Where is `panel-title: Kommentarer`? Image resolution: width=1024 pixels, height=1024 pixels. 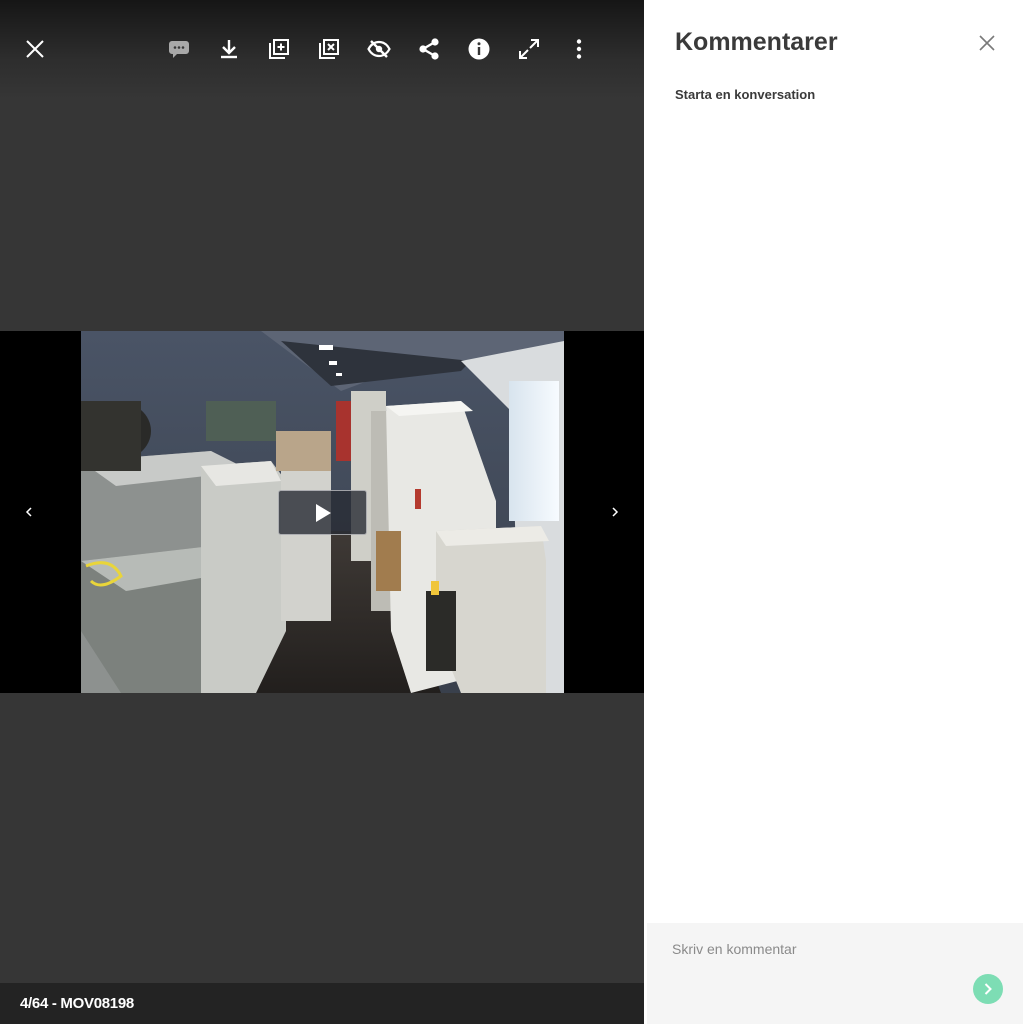 panel-title: Kommentarer is located at coordinates (756, 42).